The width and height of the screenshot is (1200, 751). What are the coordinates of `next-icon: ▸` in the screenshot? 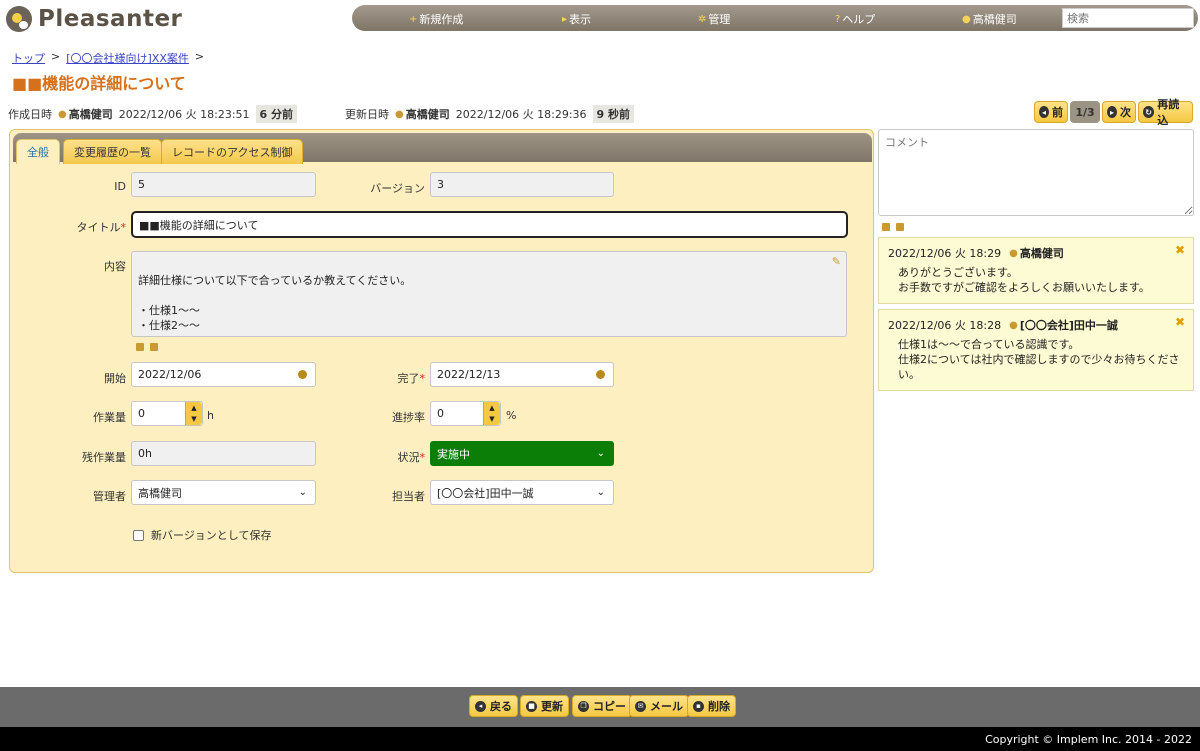 It's located at (1112, 112).